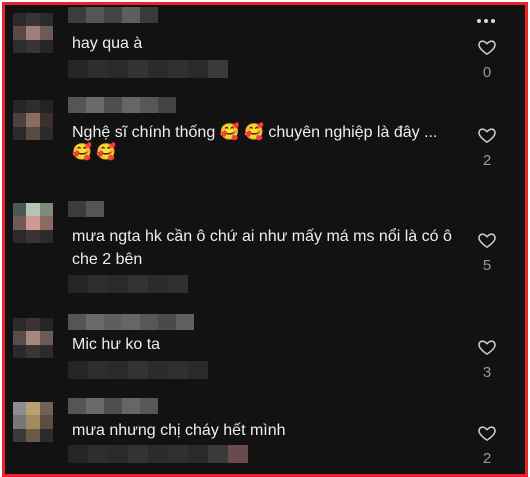 The width and height of the screenshot is (530, 477). What do you see at coordinates (94, 152) in the screenshot?
I see `comment-text-line2: 🥰 🥰` at bounding box center [94, 152].